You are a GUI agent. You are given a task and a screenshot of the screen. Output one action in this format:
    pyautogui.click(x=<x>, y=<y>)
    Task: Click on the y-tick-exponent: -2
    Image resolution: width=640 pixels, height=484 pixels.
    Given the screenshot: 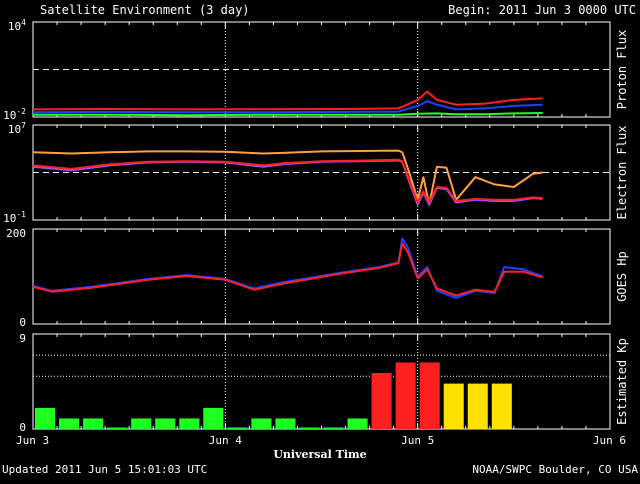 What is the action you would take?
    pyautogui.click(x=21, y=111)
    